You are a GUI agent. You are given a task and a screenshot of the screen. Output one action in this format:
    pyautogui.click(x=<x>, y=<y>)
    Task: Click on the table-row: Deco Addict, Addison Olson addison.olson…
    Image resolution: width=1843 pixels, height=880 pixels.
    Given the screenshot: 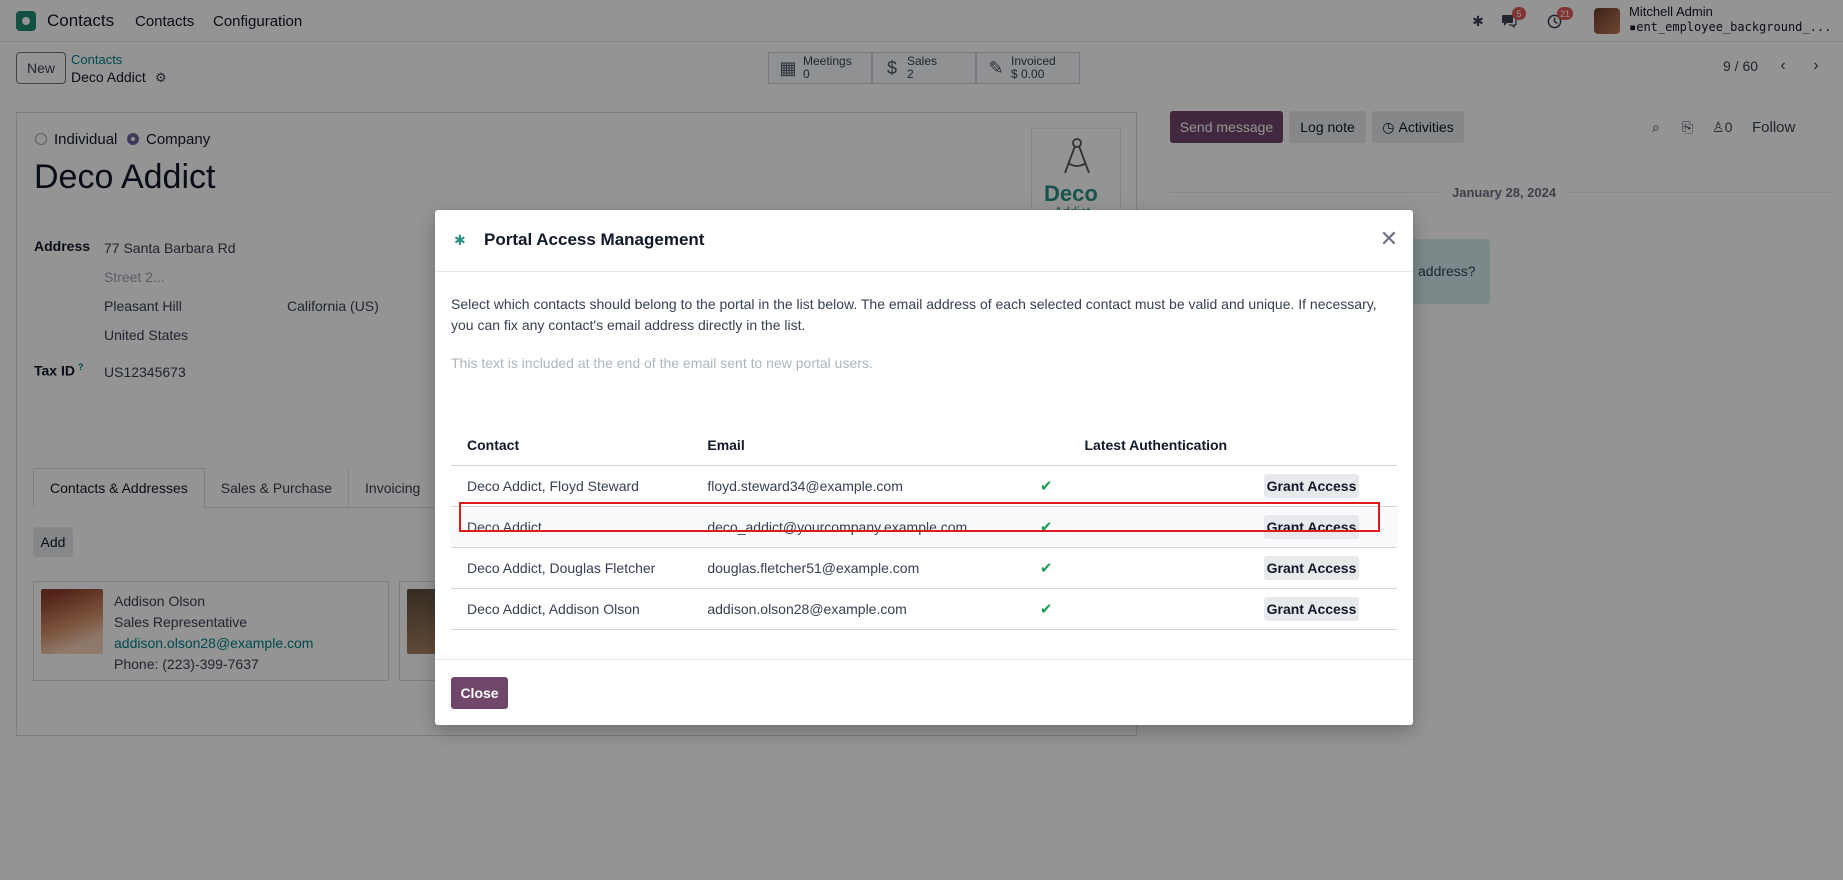 What is the action you would take?
    pyautogui.click(x=924, y=609)
    